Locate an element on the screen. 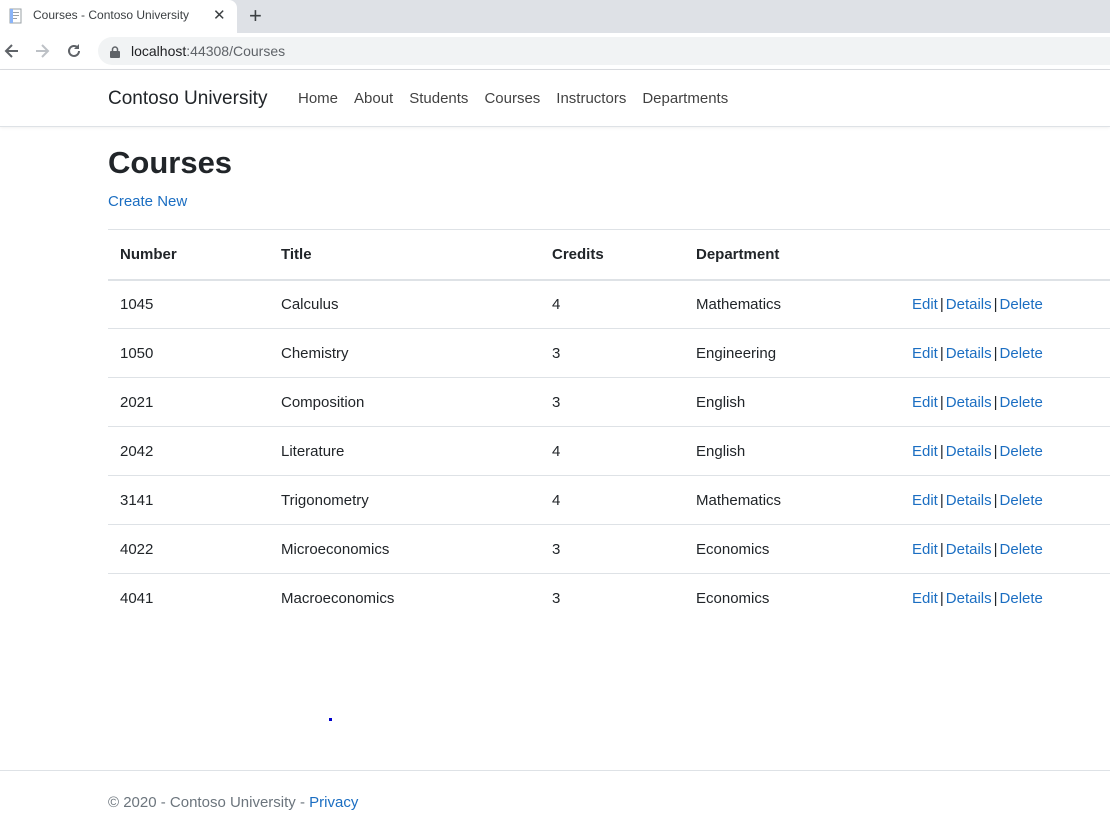 This screenshot has height=825, width=1110. column-header-credits: Credits is located at coordinates (578, 254).